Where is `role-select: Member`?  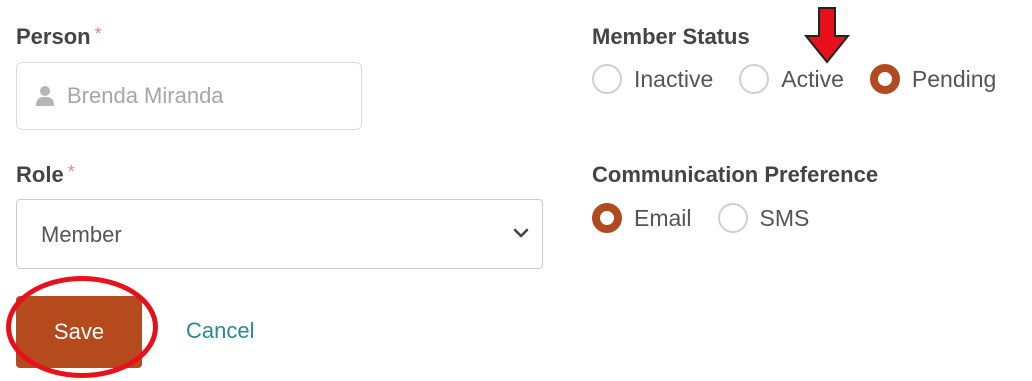 role-select: Member is located at coordinates (279, 234).